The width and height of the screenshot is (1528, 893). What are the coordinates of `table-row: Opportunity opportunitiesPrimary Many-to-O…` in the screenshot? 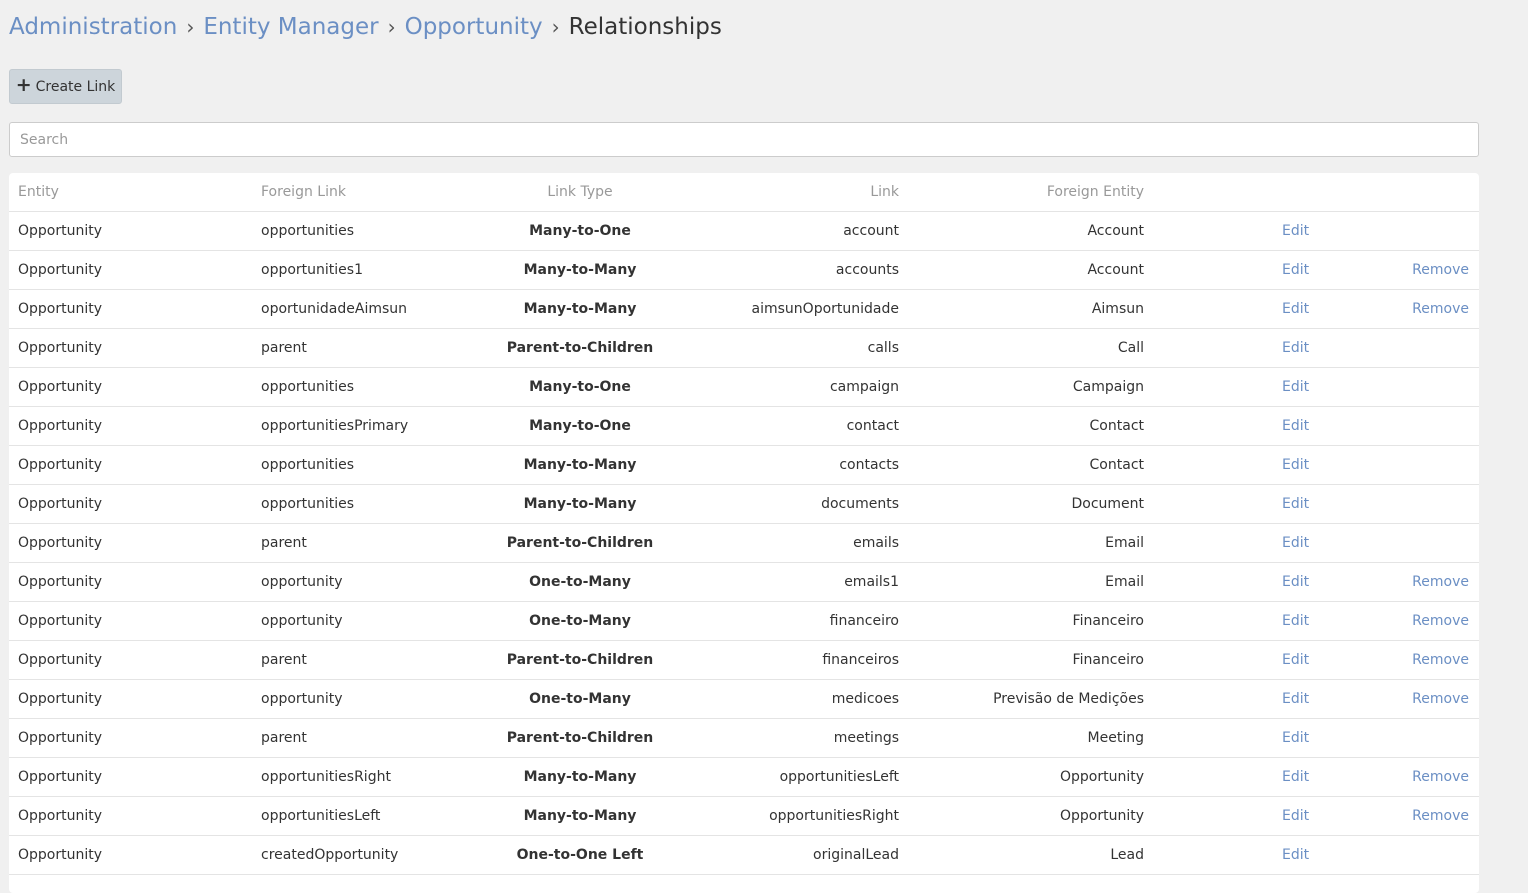 It's located at (744, 426).